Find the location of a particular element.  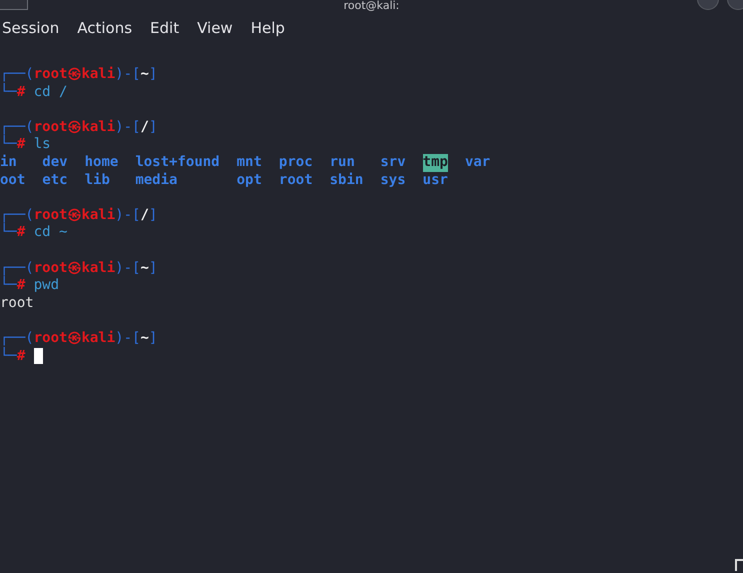

directory-name: run is located at coordinates (342, 163).